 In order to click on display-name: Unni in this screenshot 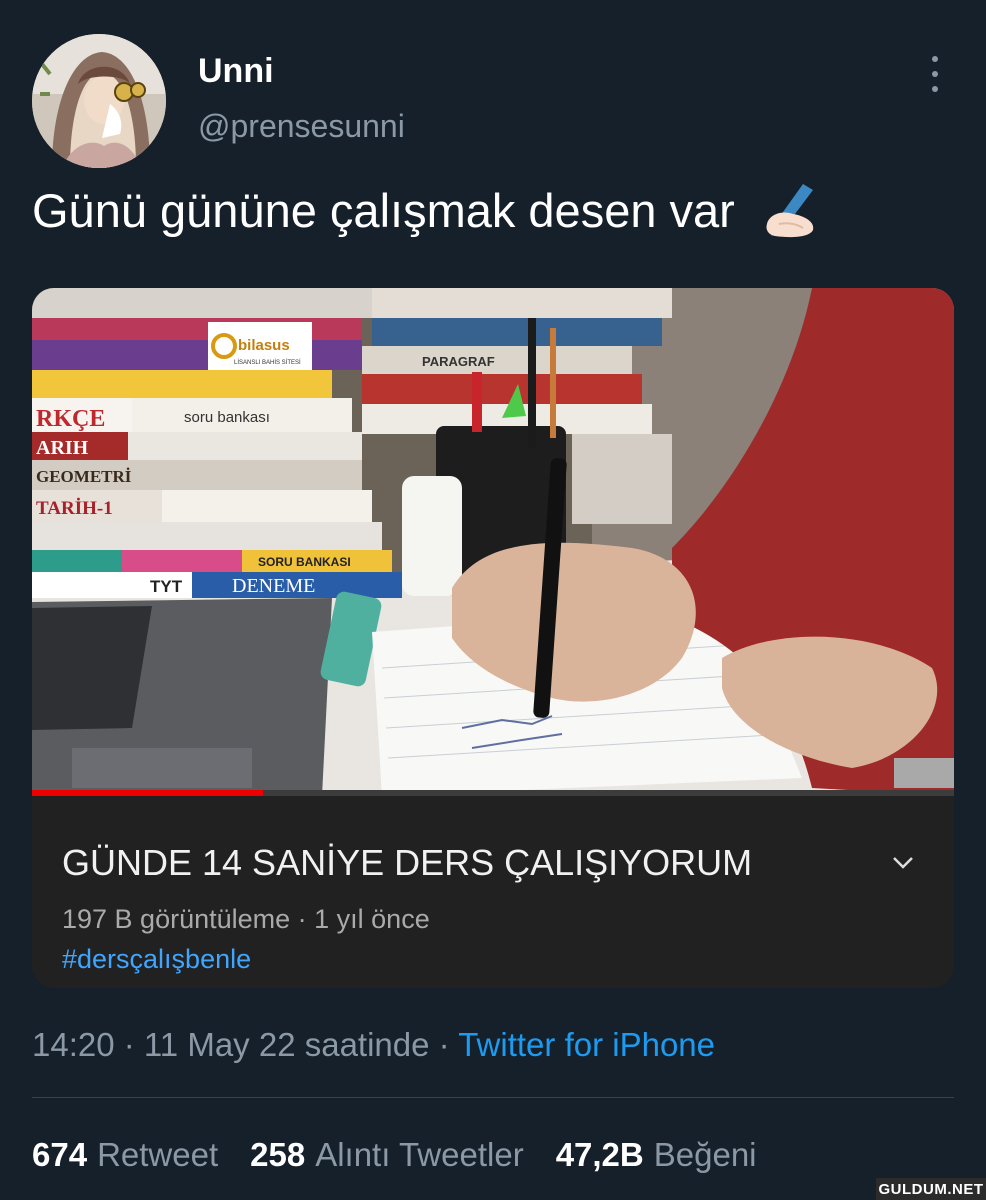, I will do `click(236, 71)`.